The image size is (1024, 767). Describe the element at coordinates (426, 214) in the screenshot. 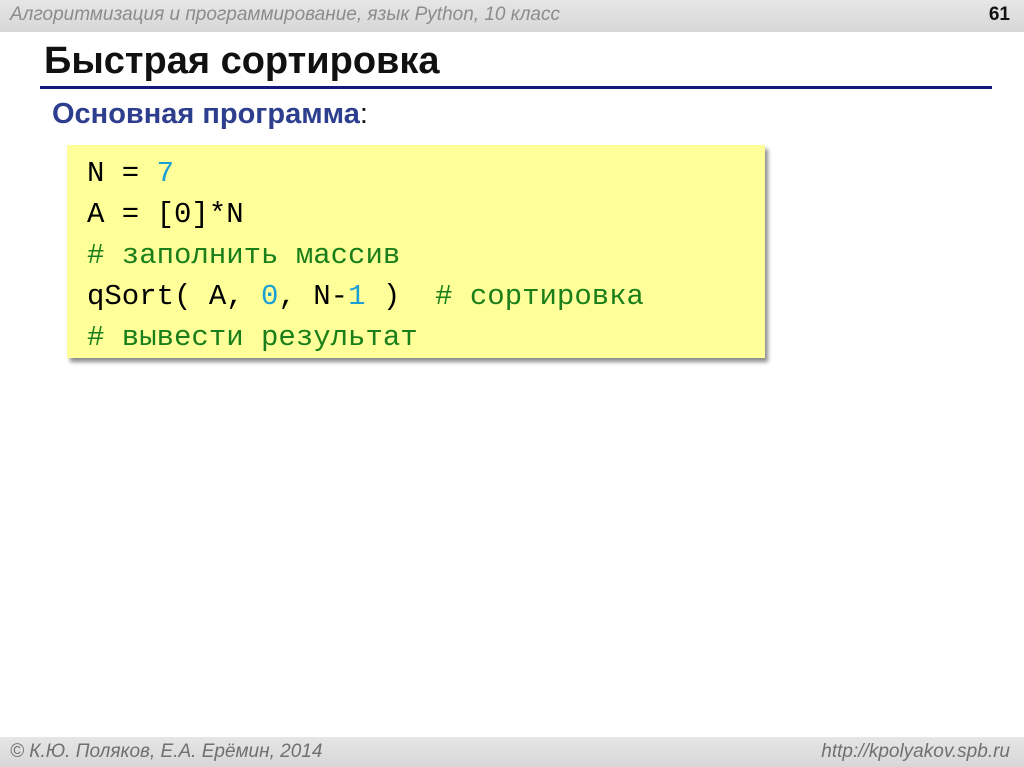

I see `code-line-2: A = [0]*N` at that location.